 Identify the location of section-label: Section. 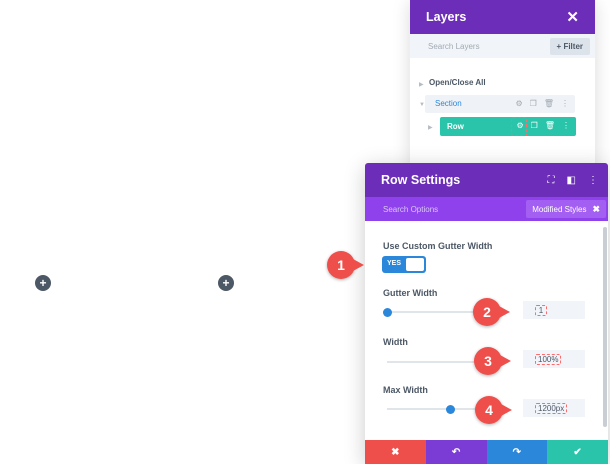
(448, 103).